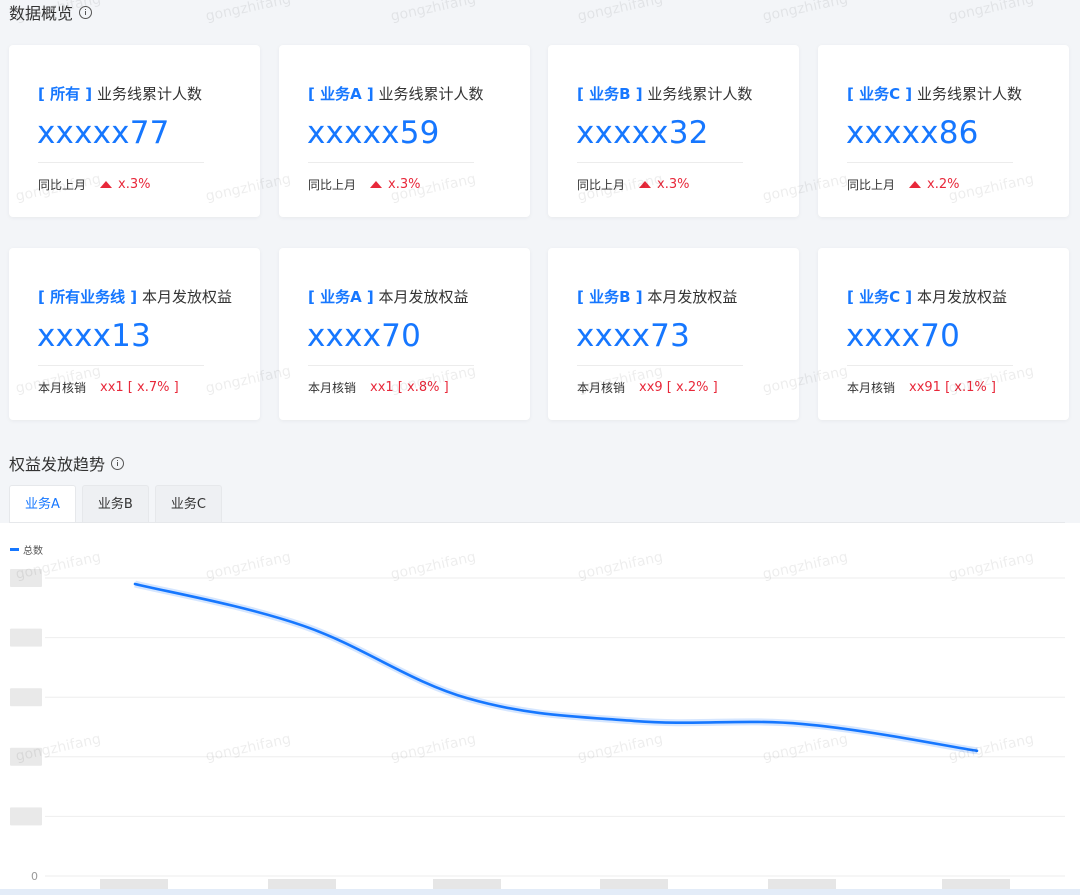  Describe the element at coordinates (65, 94) in the screenshot. I see `card-tag: [ 所有 ]` at that location.